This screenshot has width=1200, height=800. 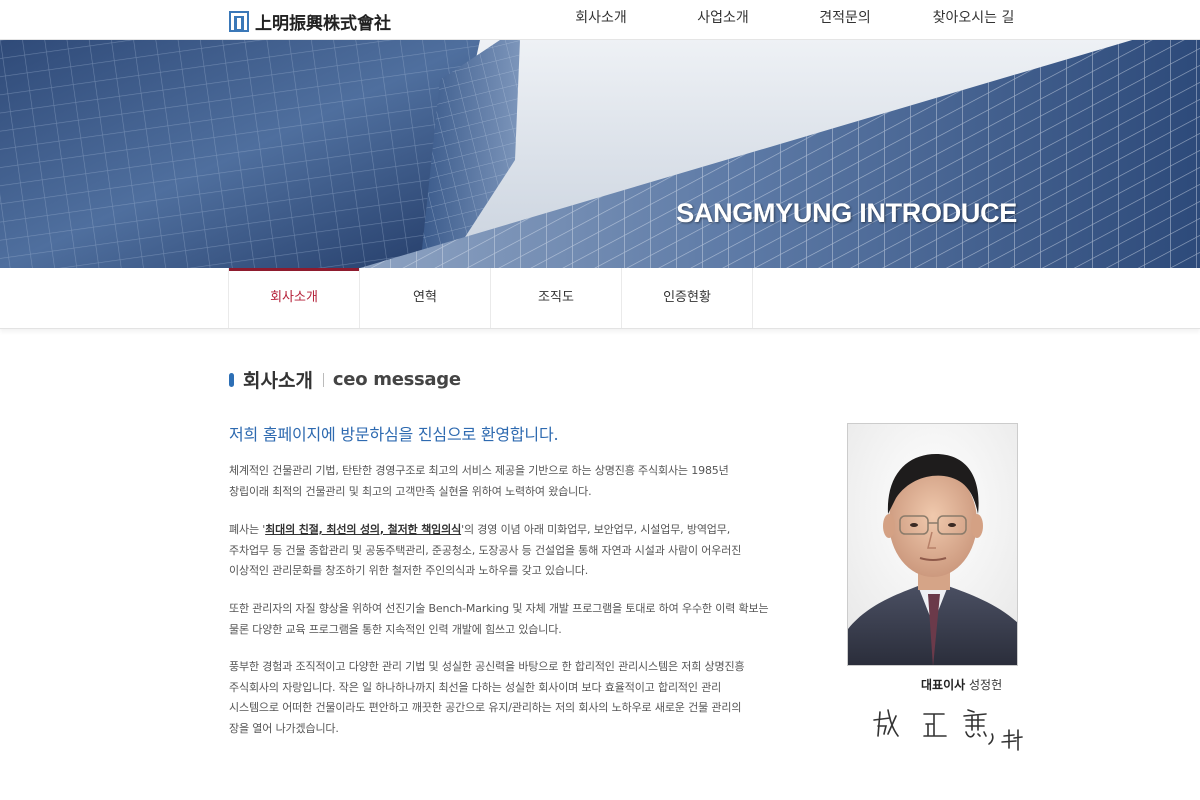 I want to click on main-nav: 회사소개 사업소개 견적문의 찾아오시는 길, so click(x=790, y=20).